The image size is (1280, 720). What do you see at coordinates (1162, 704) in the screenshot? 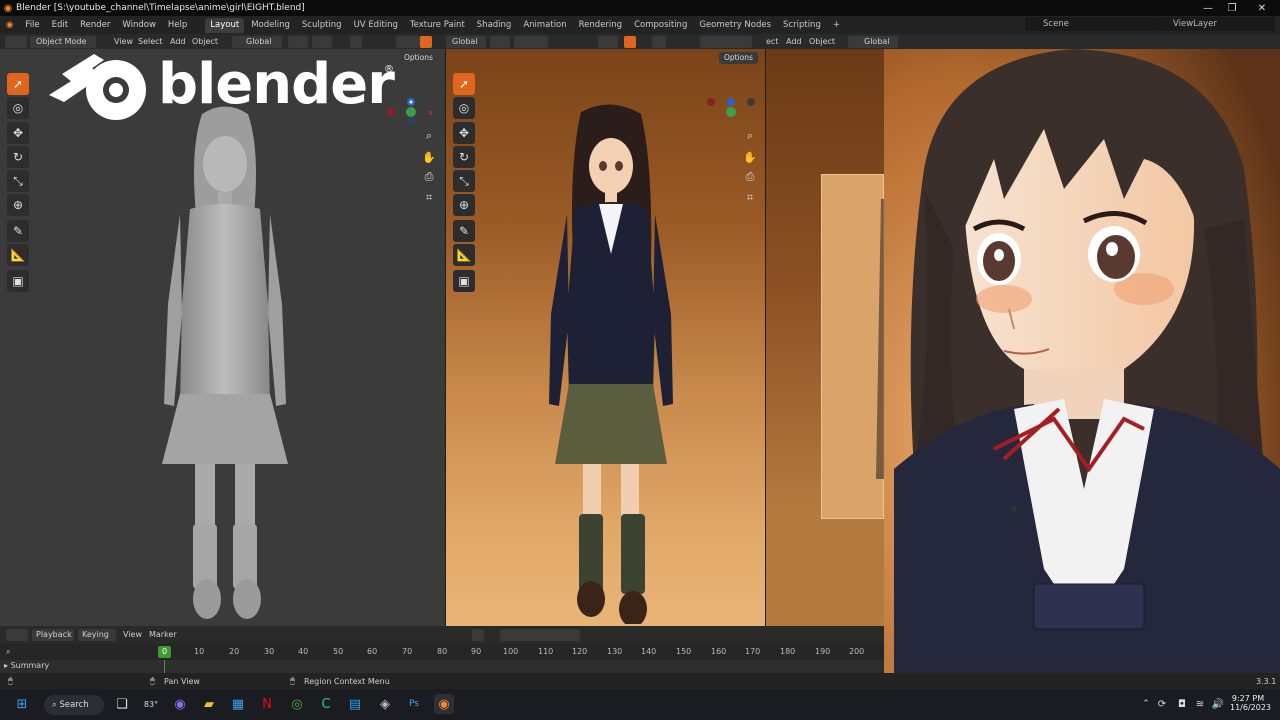
I see `tray-sync-icon: ⟳` at bounding box center [1162, 704].